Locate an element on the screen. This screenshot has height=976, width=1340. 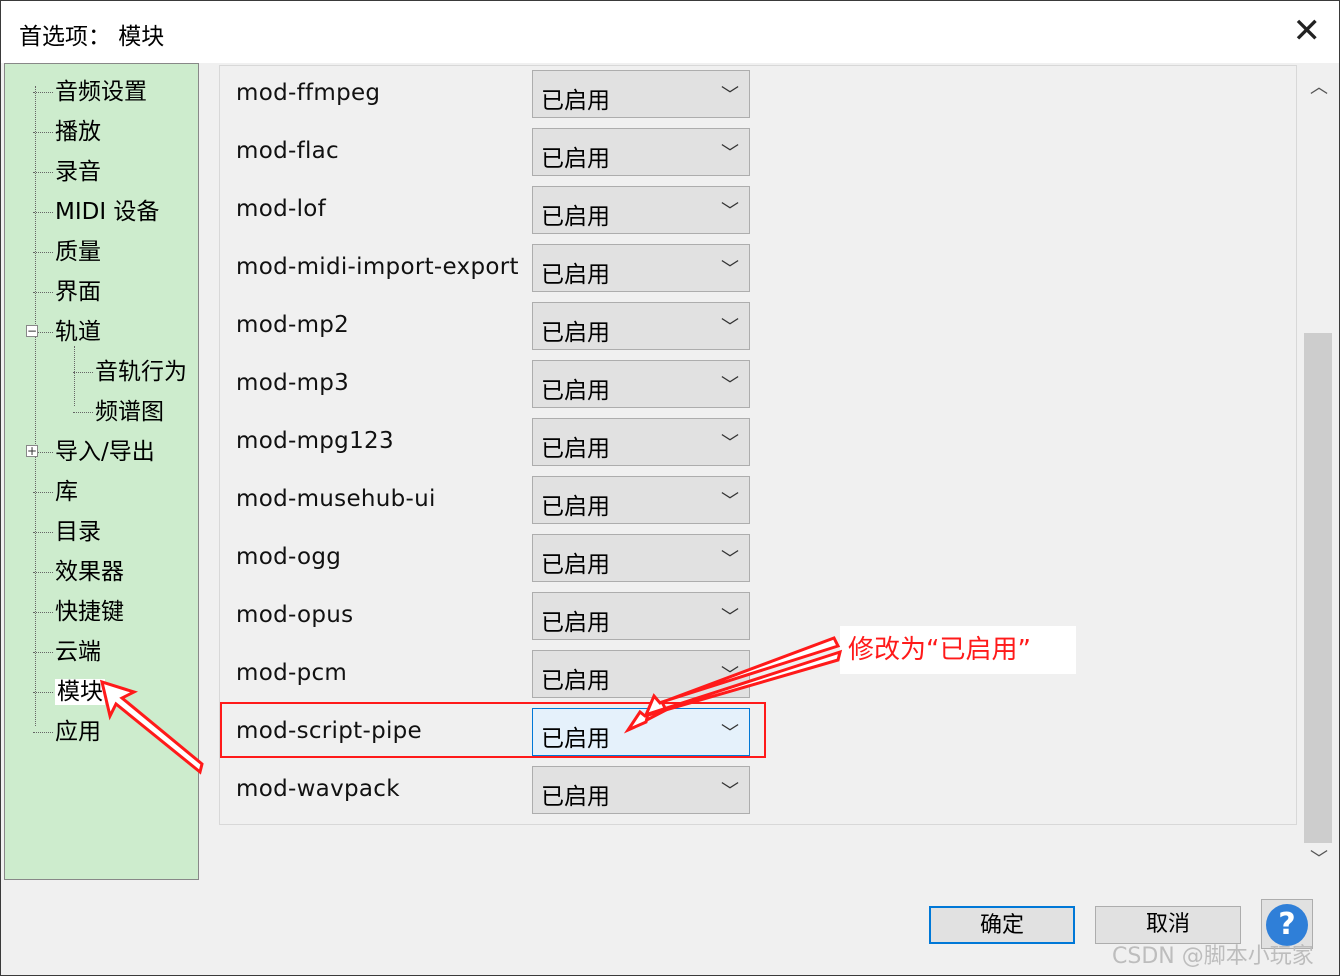
tree-item: 界面 is located at coordinates (67, 289).